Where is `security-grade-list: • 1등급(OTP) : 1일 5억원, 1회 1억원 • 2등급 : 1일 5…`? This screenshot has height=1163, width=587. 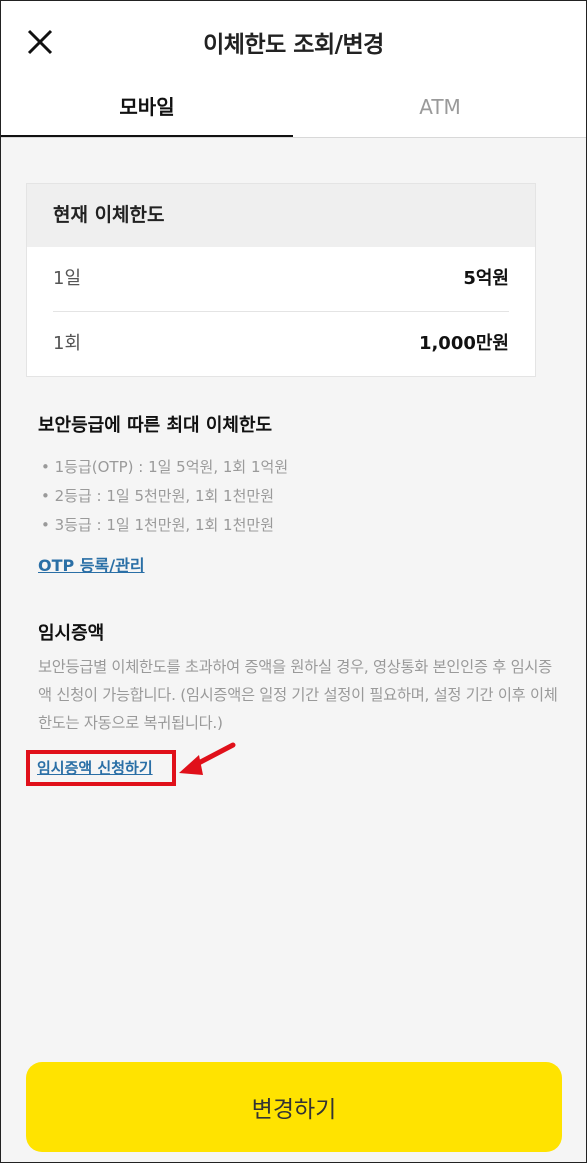 security-grade-list: • 1등급(OTP) : 1일 5억원, 1회 1억원 • 2등급 : 1일 5… is located at coordinates (164, 496).